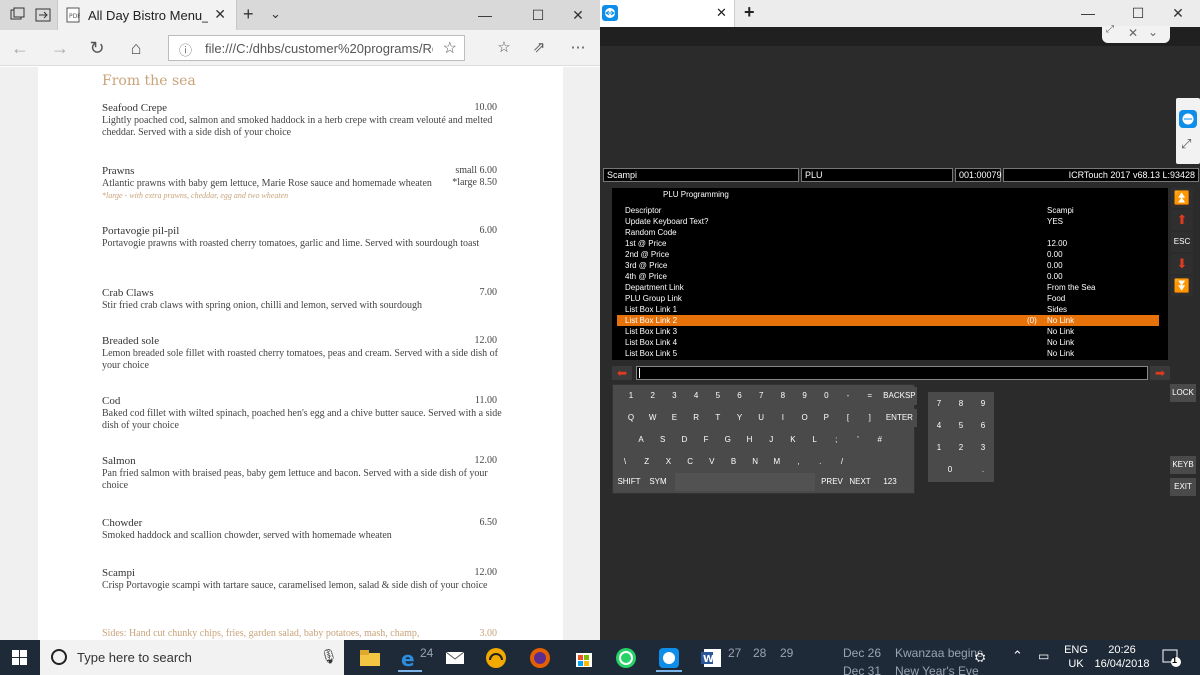 Image resolution: width=1200 pixels, height=675 pixels. What do you see at coordinates (826, 396) in the screenshot?
I see `key: 0` at bounding box center [826, 396].